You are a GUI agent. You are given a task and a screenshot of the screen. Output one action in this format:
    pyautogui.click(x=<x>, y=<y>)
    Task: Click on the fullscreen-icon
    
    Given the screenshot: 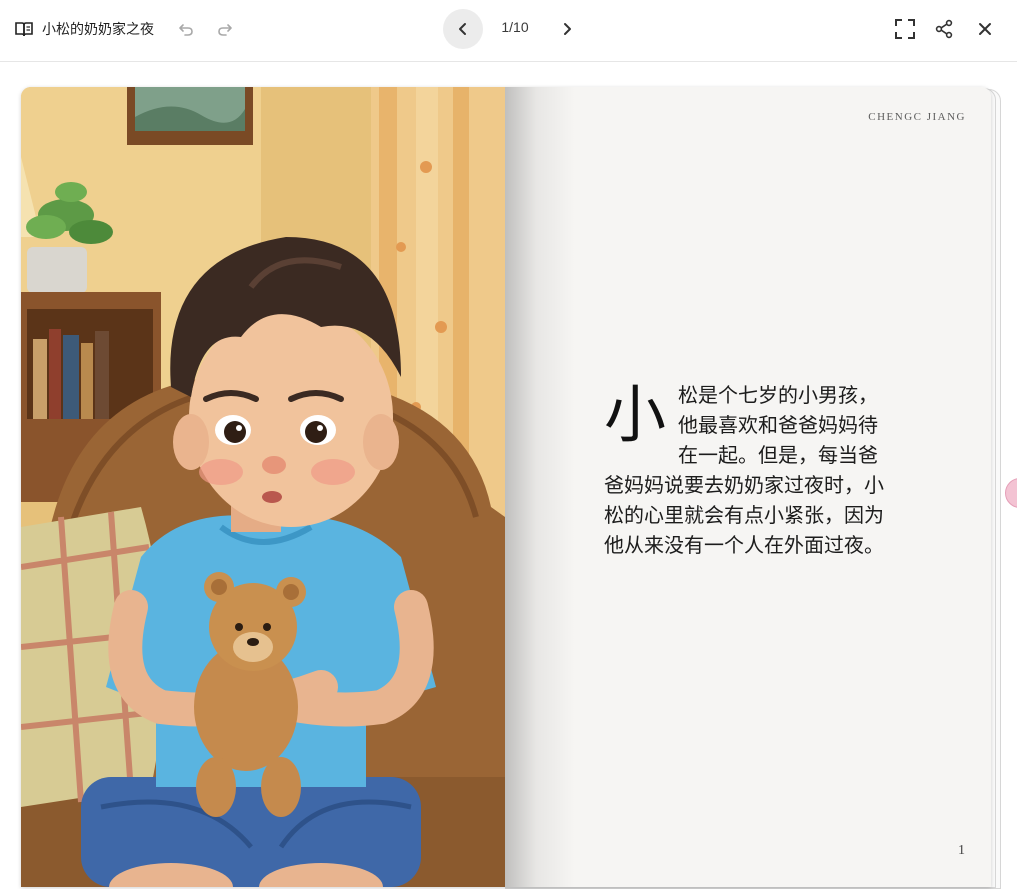 What is the action you would take?
    pyautogui.click(x=905, y=29)
    